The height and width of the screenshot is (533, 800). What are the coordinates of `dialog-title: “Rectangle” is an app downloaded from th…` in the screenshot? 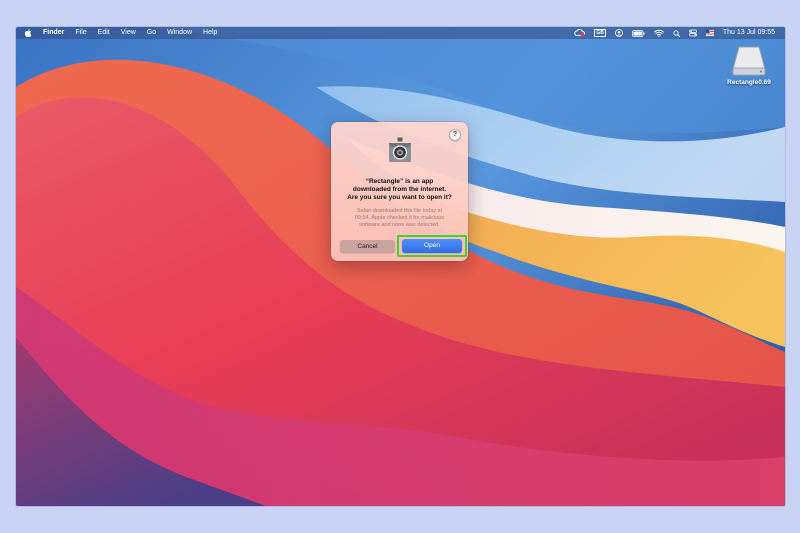 It's located at (399, 190).